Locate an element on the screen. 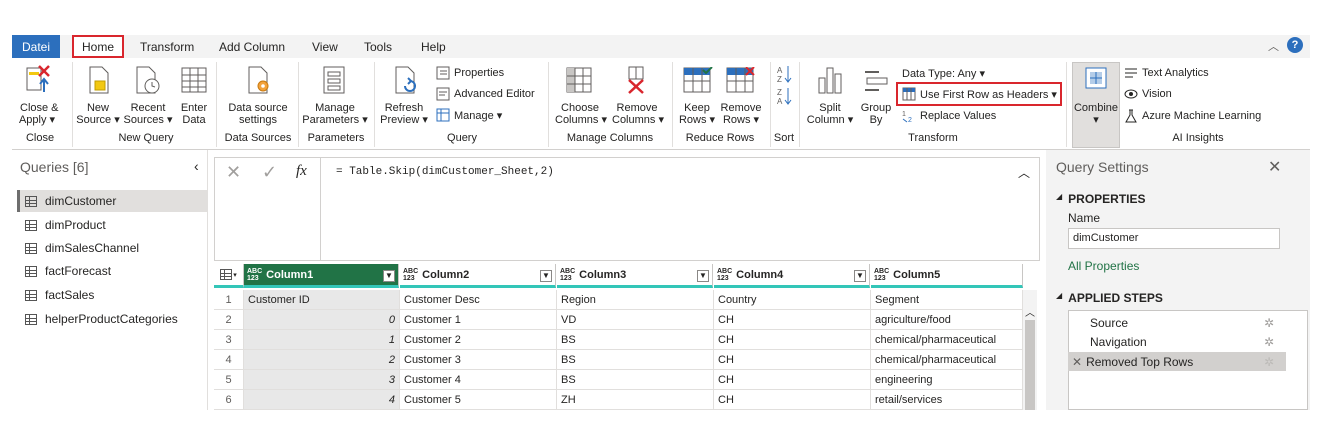 Image resolution: width=1321 pixels, height=438 pixels. sort-ascending-icon: A Z is located at coordinates (785, 74).